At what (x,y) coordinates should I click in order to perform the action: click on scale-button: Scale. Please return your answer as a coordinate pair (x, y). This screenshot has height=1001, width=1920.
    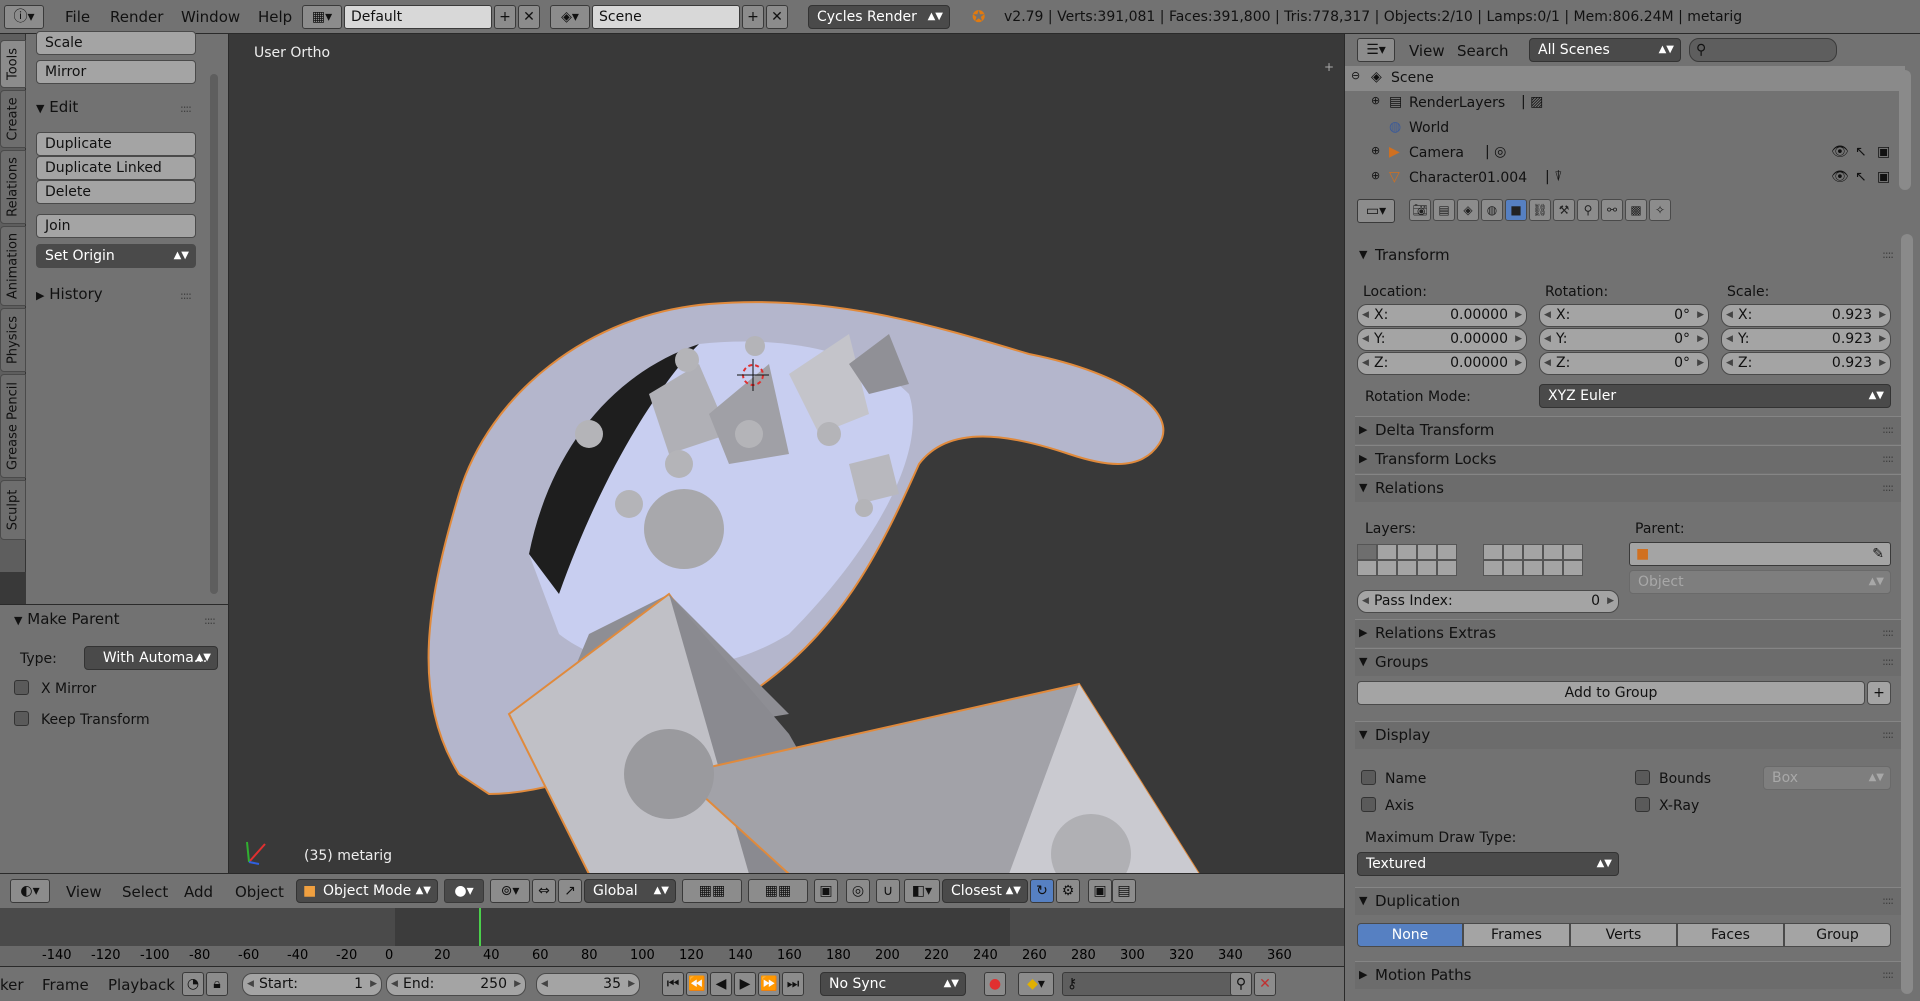
    Looking at the image, I should click on (116, 43).